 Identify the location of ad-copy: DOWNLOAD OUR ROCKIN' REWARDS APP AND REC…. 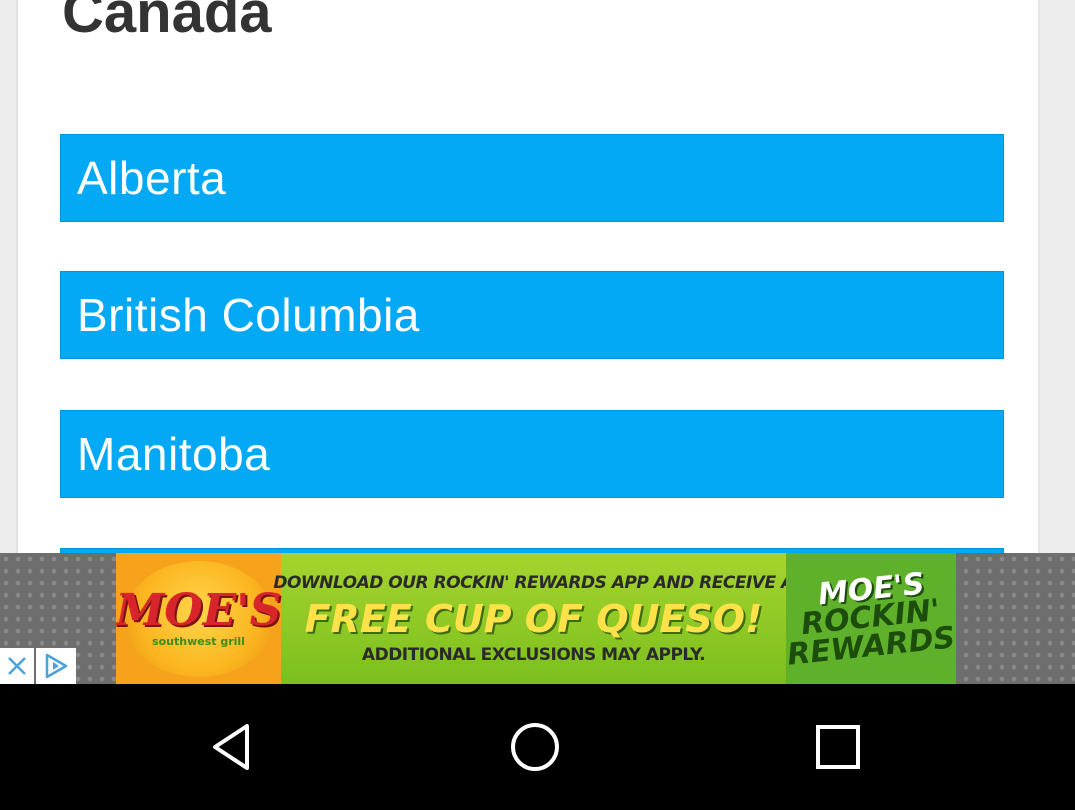
(533, 618).